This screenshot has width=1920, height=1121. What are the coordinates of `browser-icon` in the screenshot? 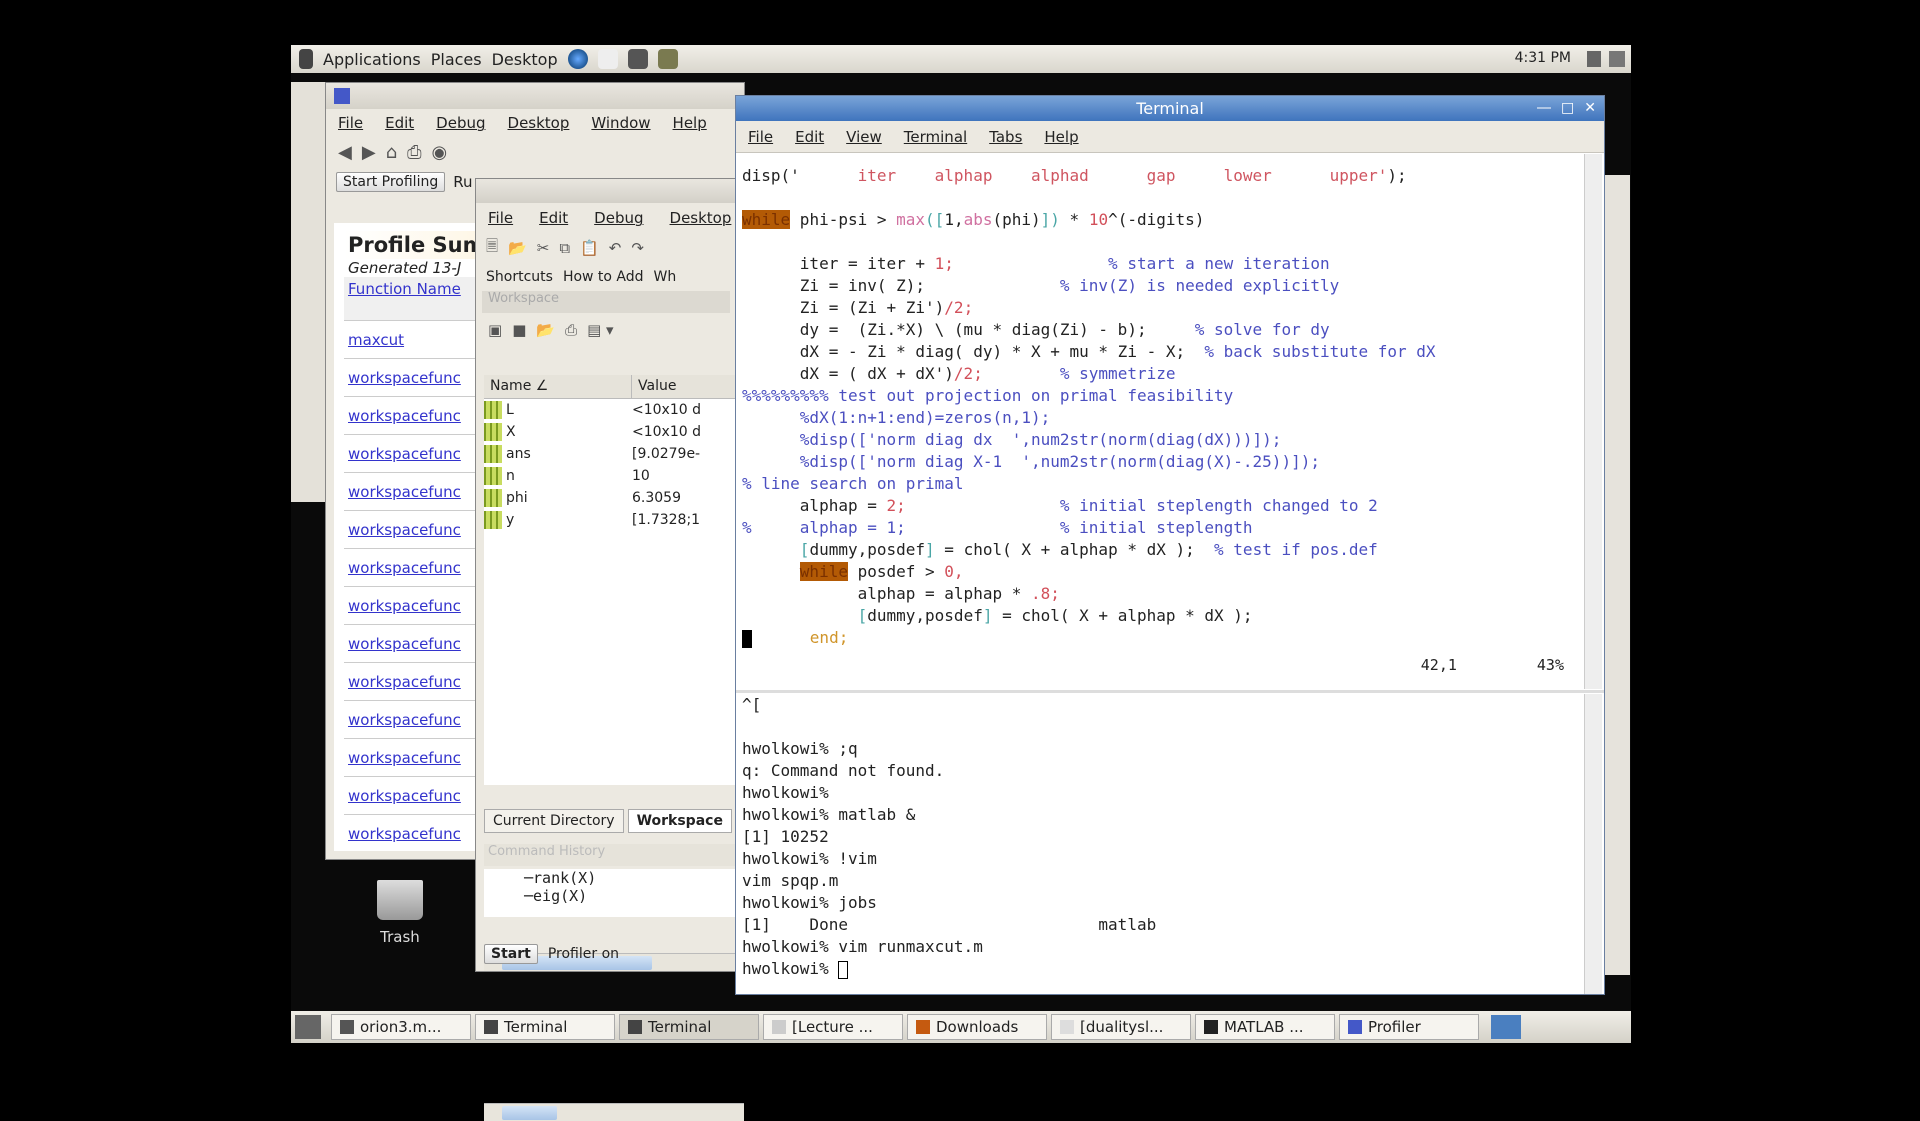 It's located at (577, 59).